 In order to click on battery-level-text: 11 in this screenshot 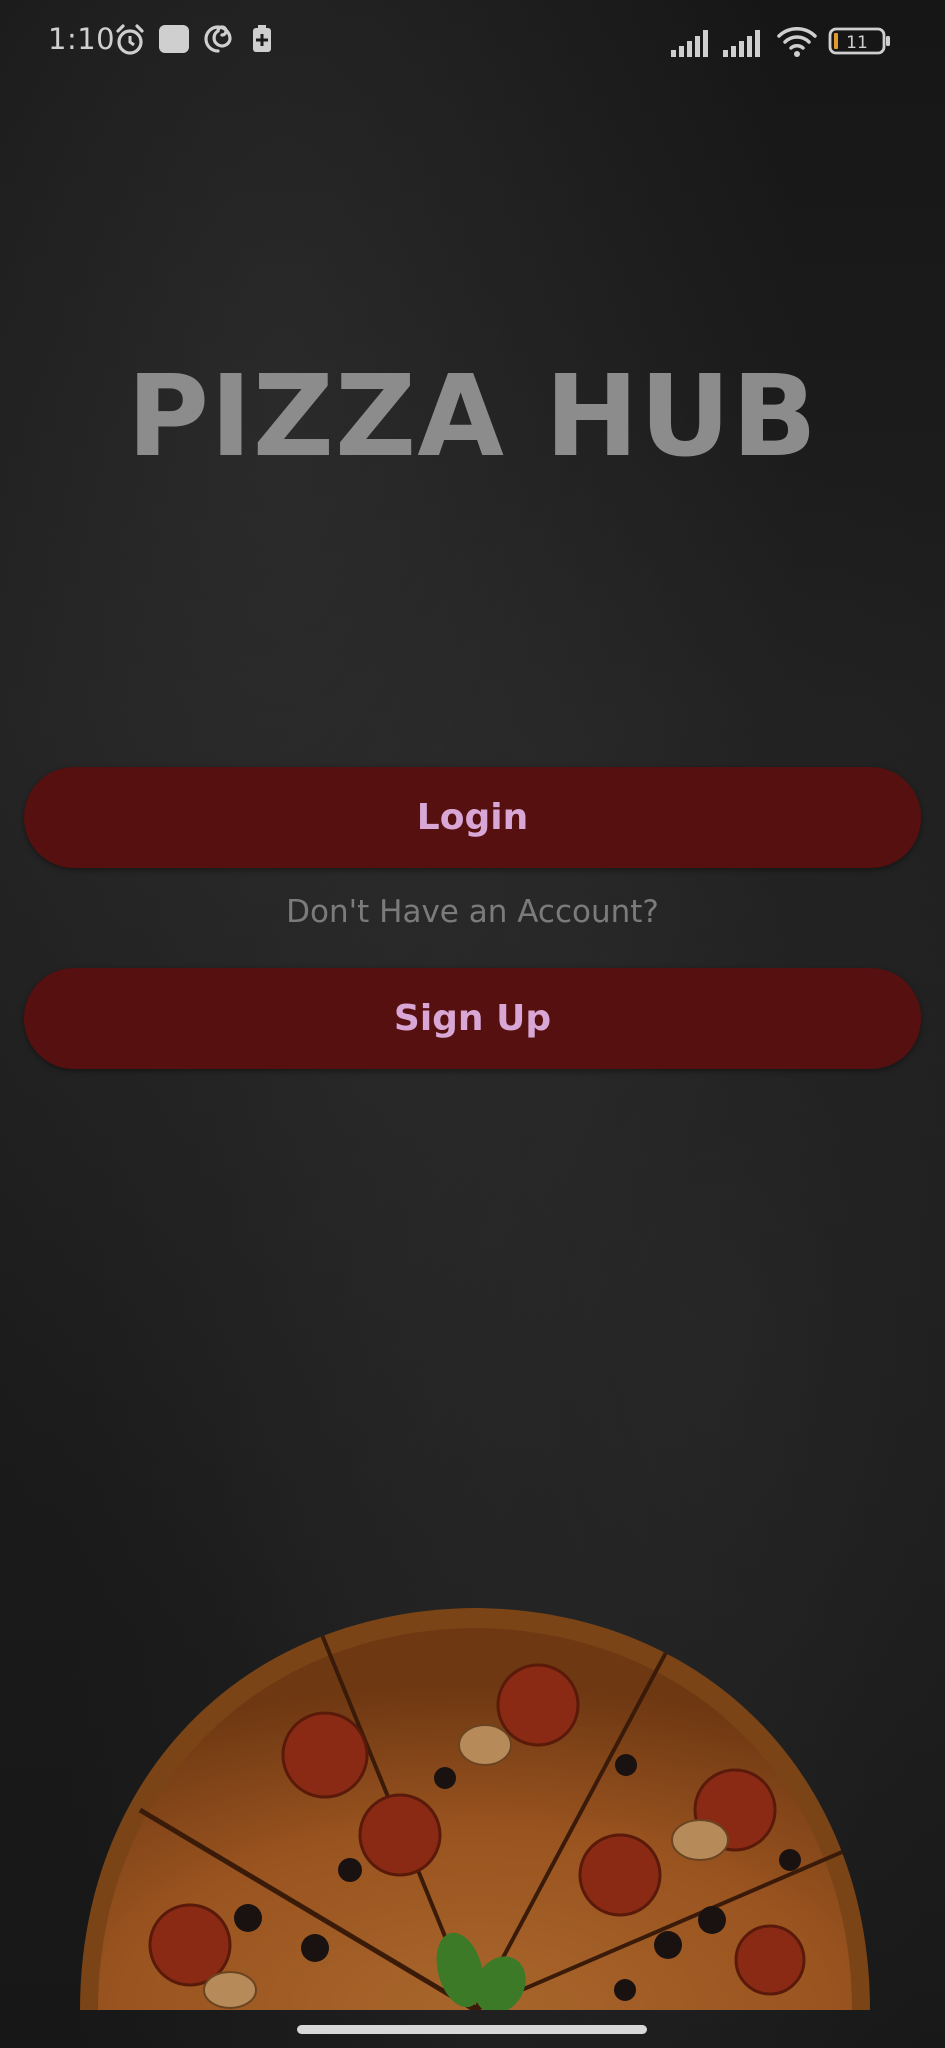, I will do `click(857, 43)`.